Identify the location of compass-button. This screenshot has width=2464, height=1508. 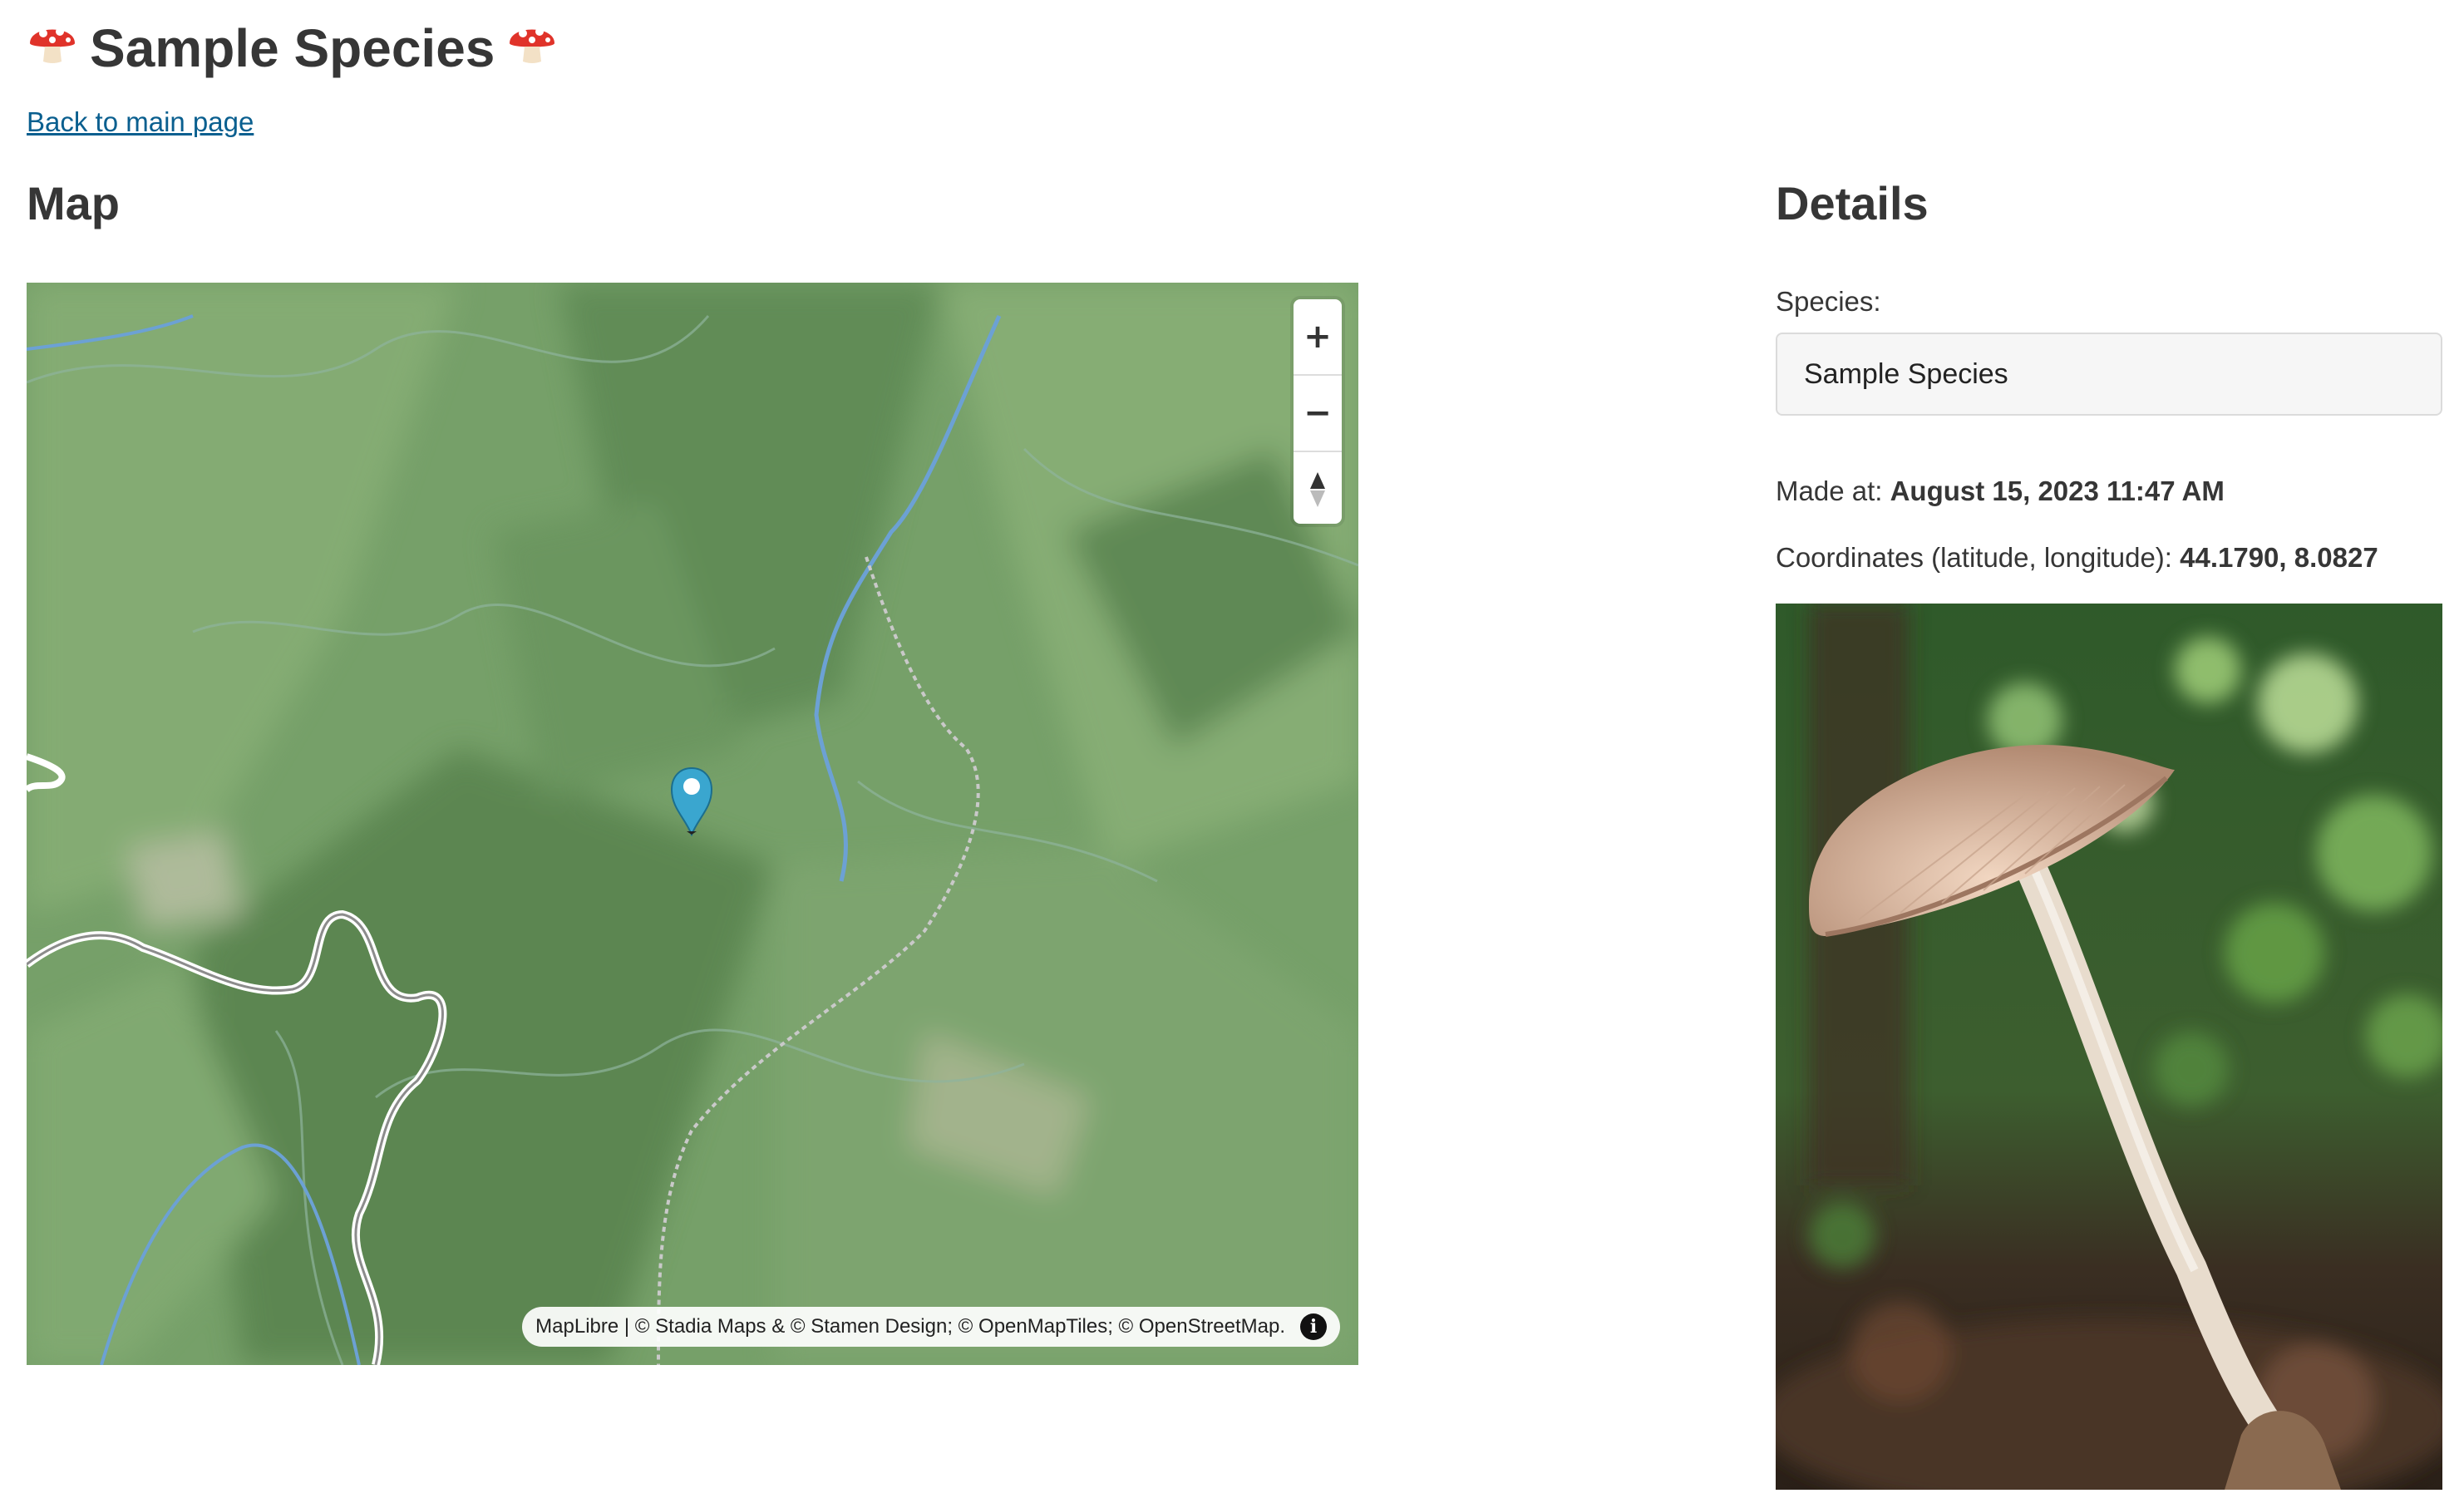
(1318, 489).